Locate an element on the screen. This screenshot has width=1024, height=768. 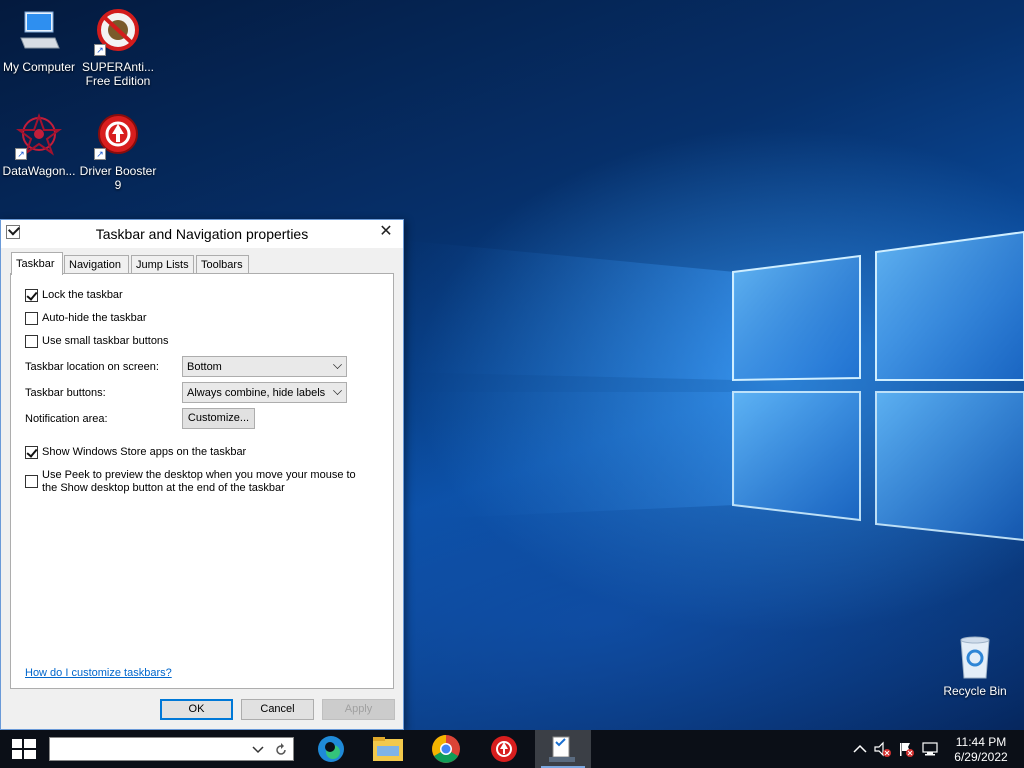
taskbar-app-file-explorer is located at coordinates (388, 749).